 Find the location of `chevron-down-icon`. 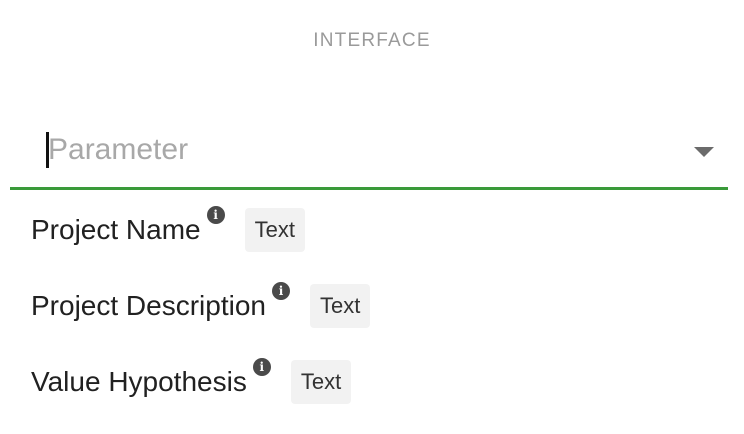

chevron-down-icon is located at coordinates (704, 152).